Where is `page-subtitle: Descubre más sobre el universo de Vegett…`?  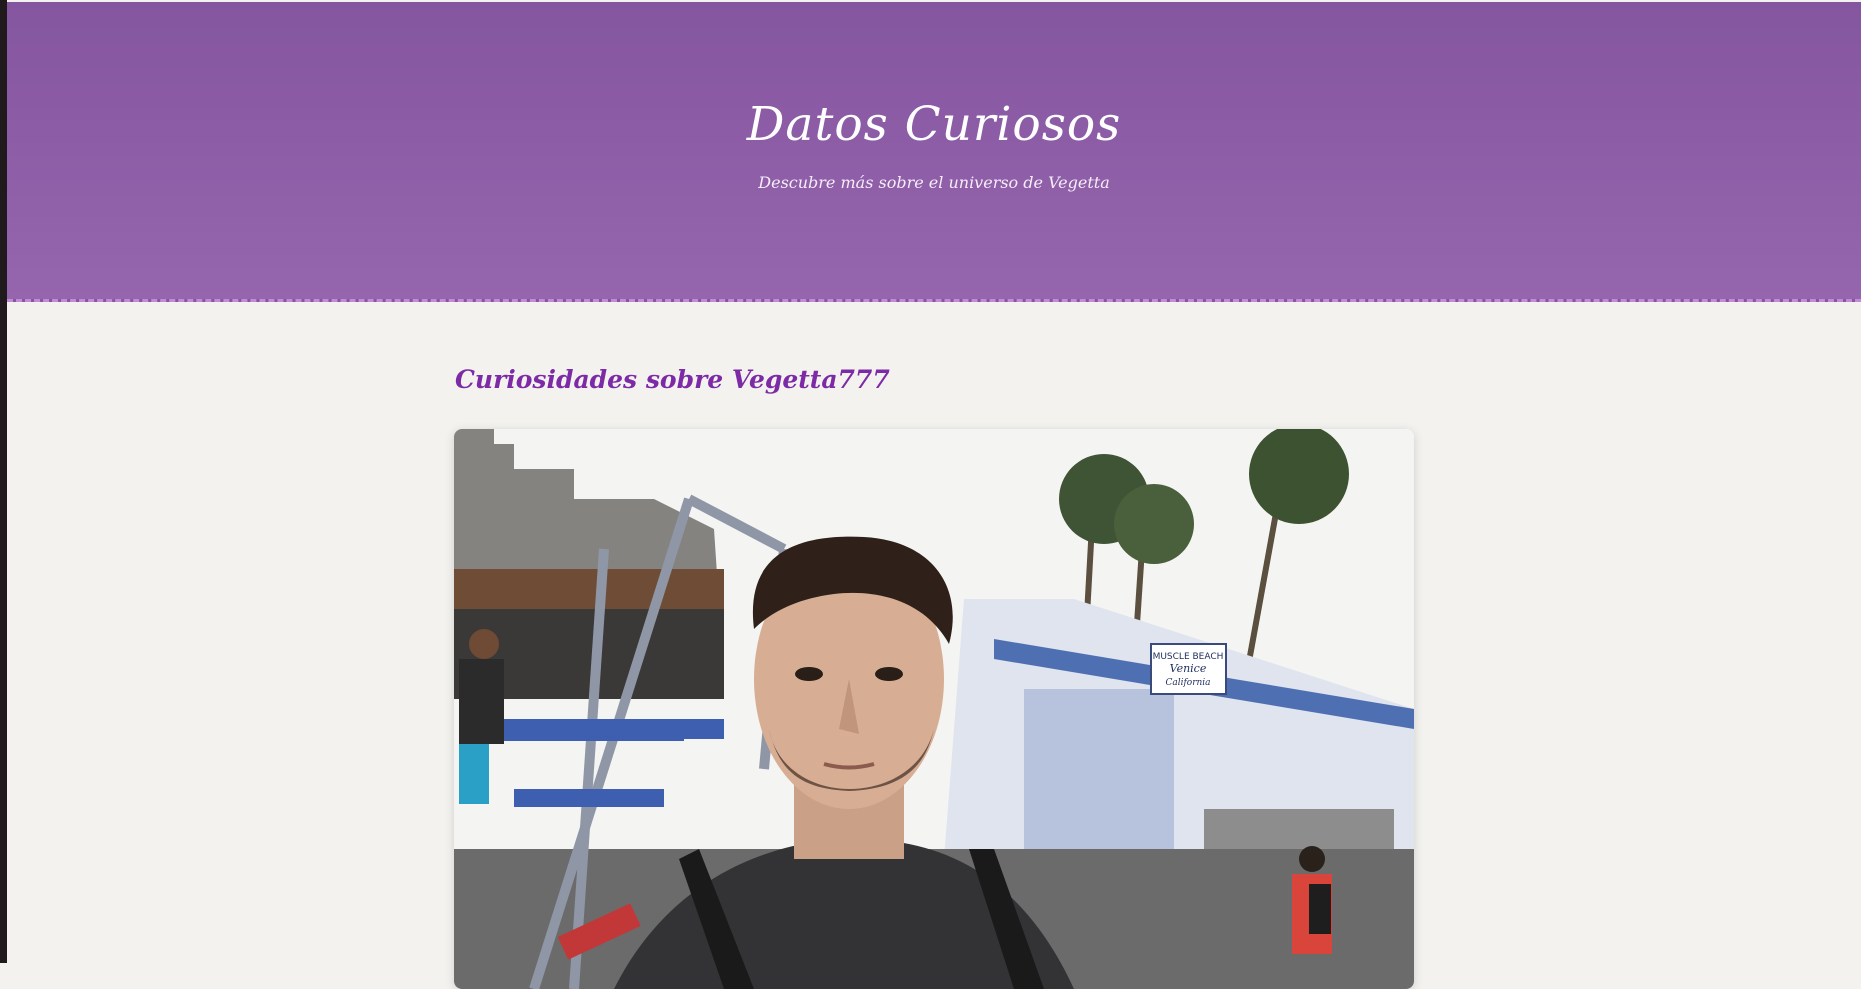
page-subtitle: Descubre más sobre el universo de Vegett… is located at coordinates (934, 182).